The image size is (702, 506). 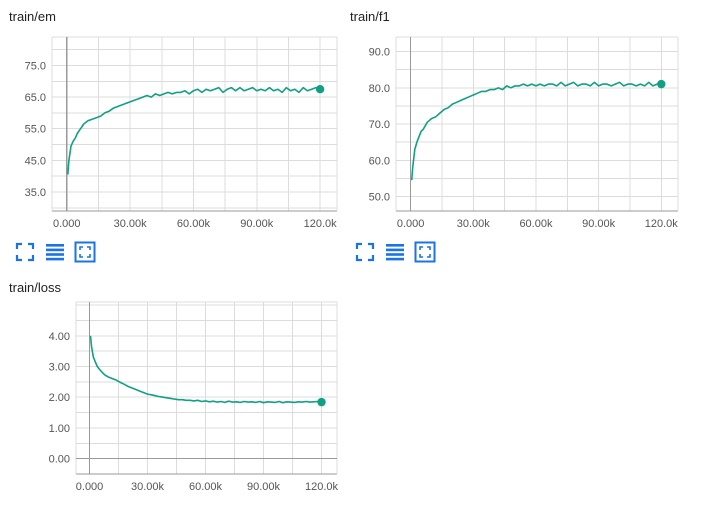 I want to click on y-tick-label: 90.0, so click(x=379, y=53).